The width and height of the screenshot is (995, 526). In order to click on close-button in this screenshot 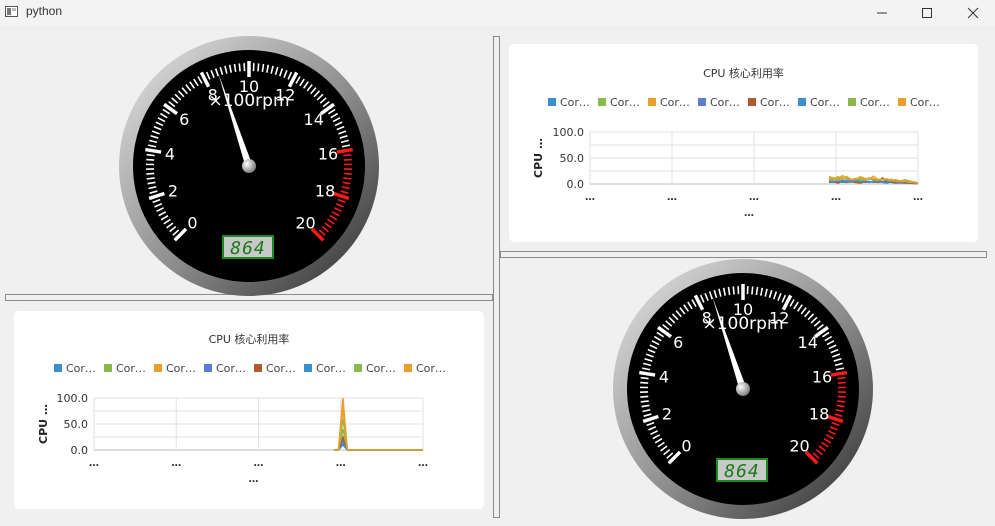, I will do `click(972, 13)`.